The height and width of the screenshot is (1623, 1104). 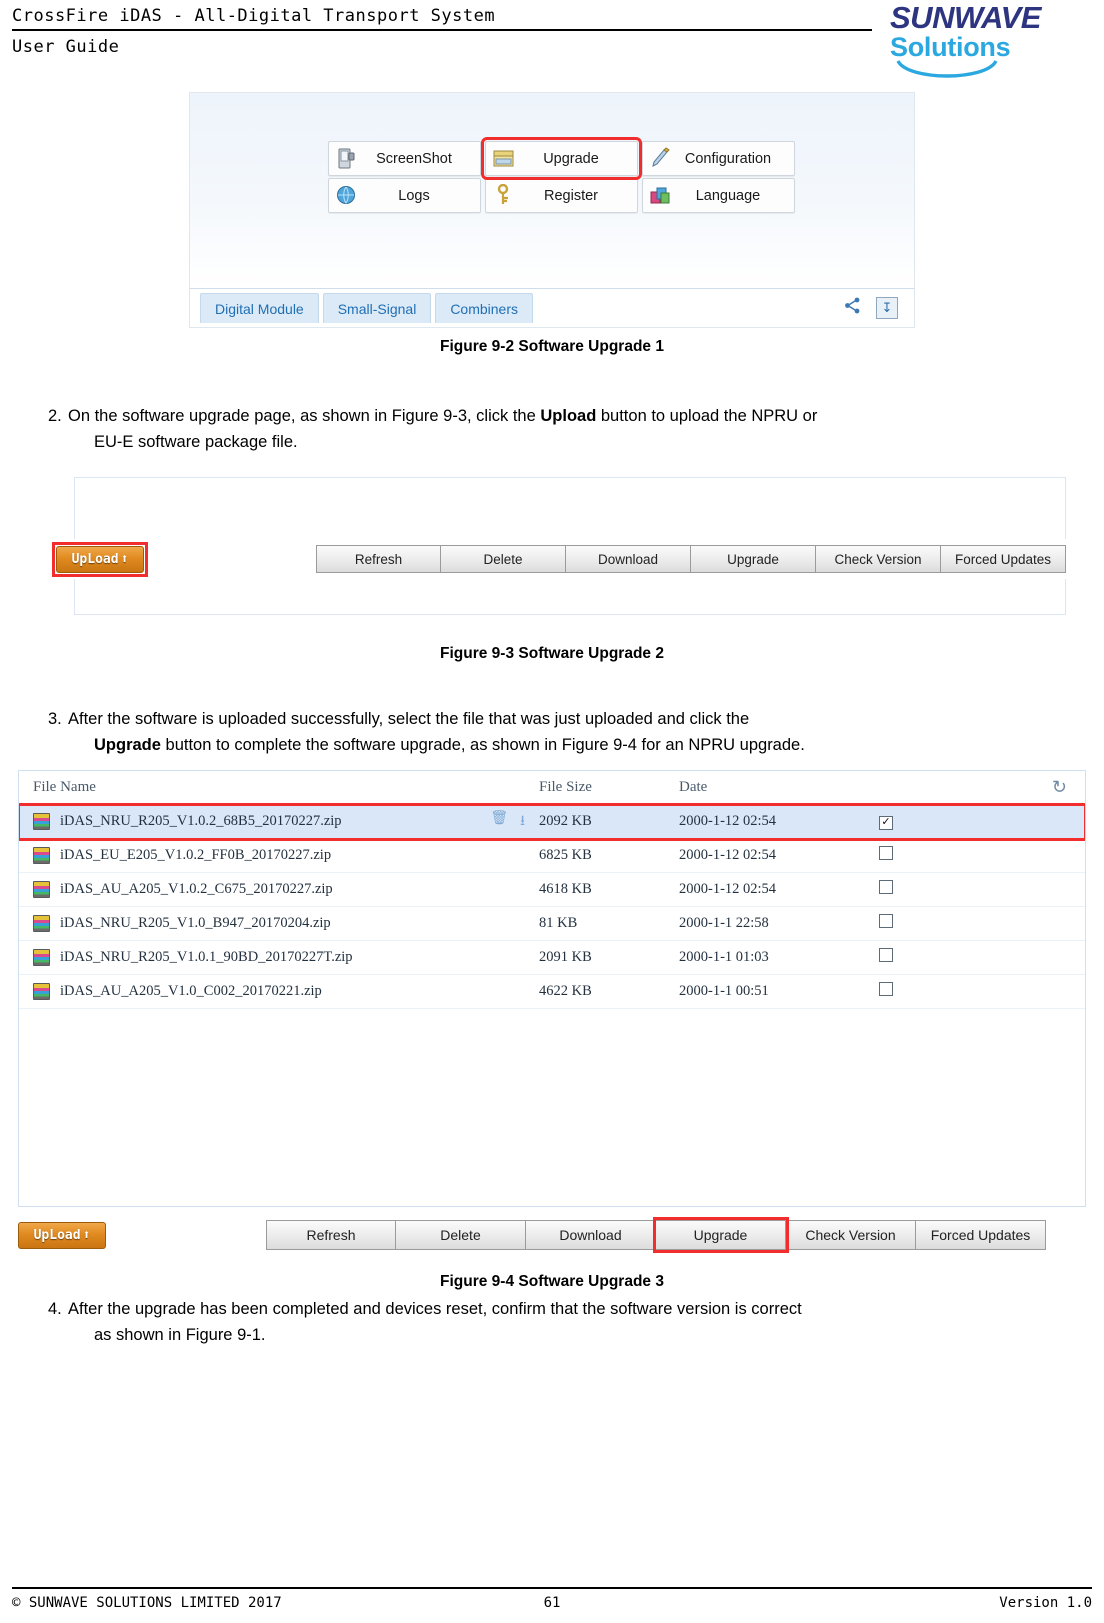 I want to click on menu-tile-register: Register, so click(x=561, y=195).